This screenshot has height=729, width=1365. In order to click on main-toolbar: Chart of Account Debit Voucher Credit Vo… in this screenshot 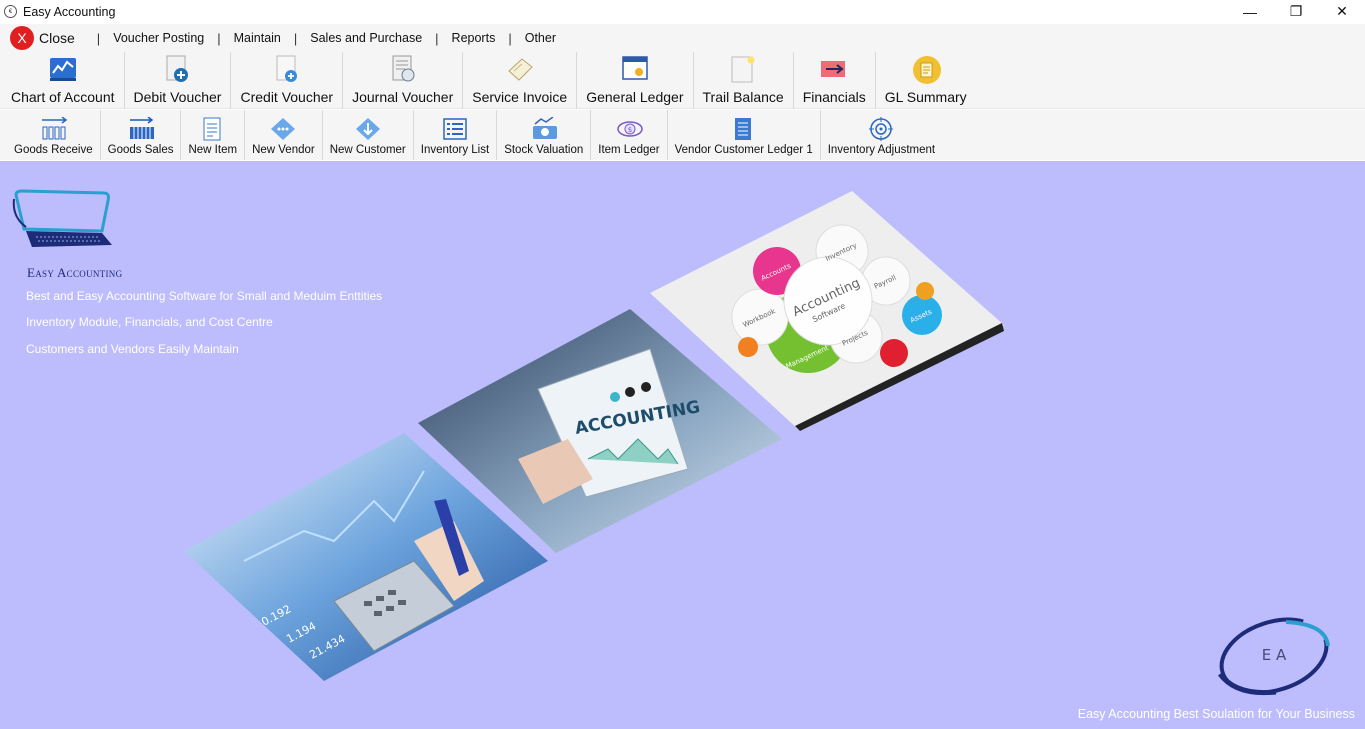, I will do `click(682, 80)`.